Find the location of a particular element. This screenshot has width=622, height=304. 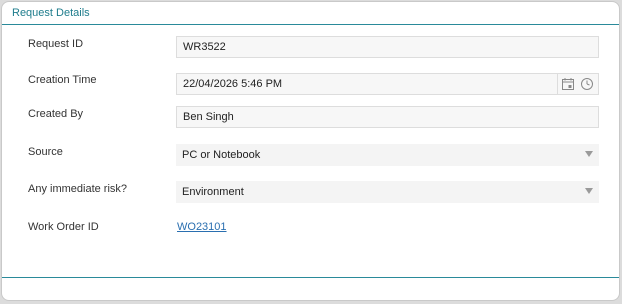

immediate-risk-label: Any immediate risk? is located at coordinates (78, 189).